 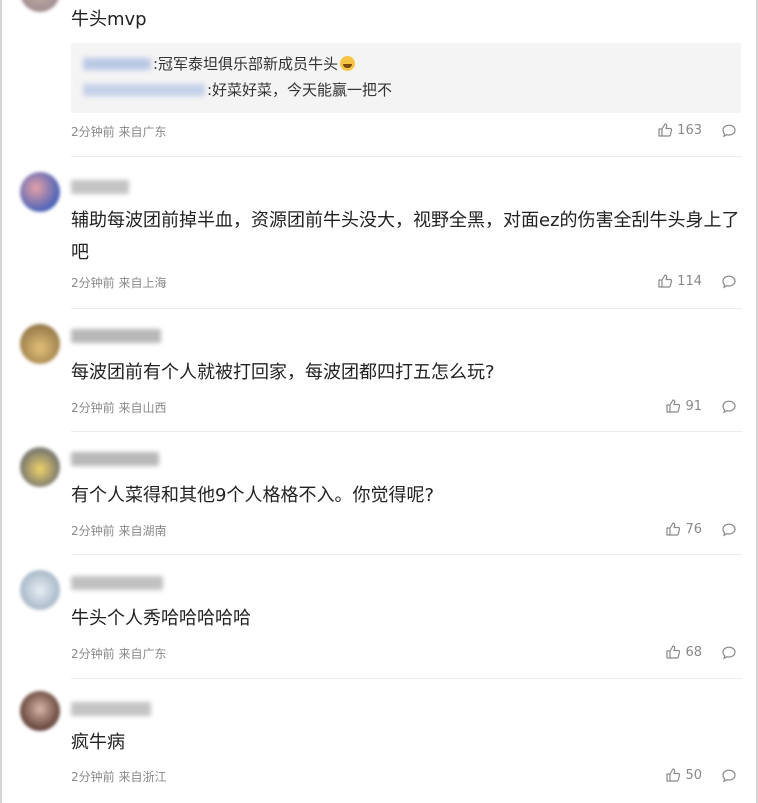 I want to click on like-button: 114, so click(x=679, y=281).